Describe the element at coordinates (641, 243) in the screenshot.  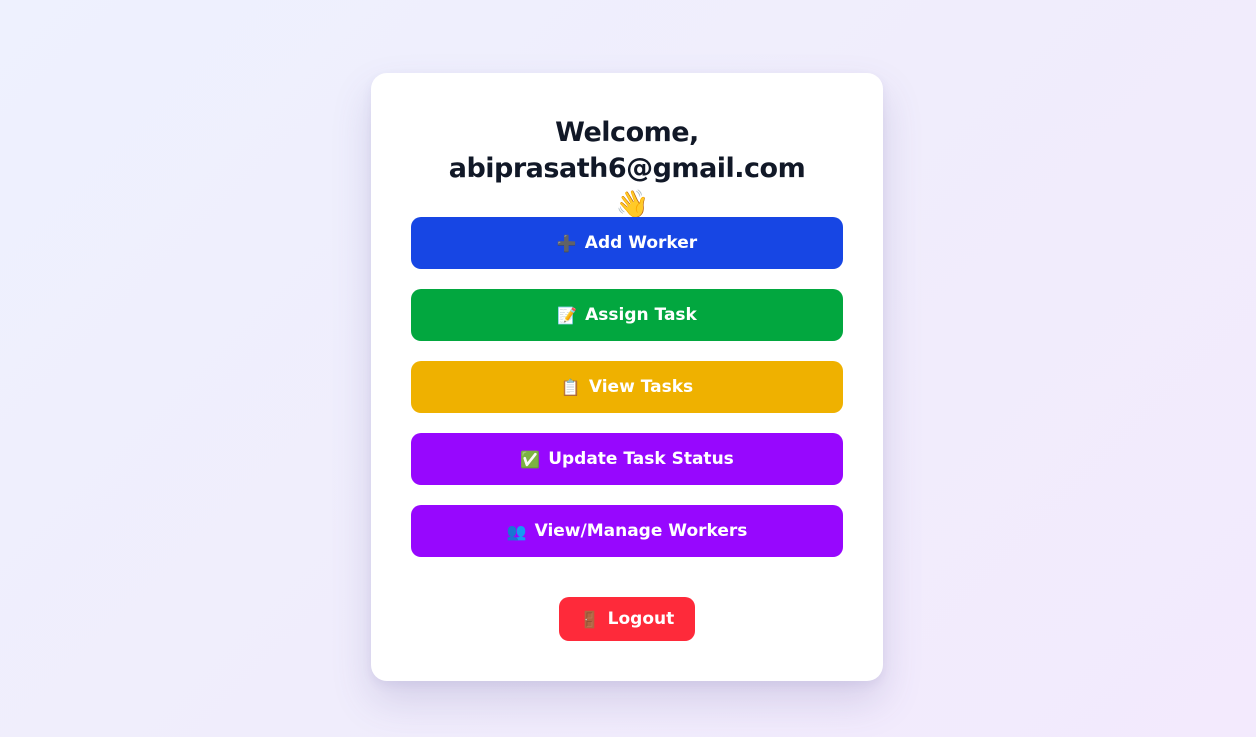
I see `add-worker-label: Add Worker` at that location.